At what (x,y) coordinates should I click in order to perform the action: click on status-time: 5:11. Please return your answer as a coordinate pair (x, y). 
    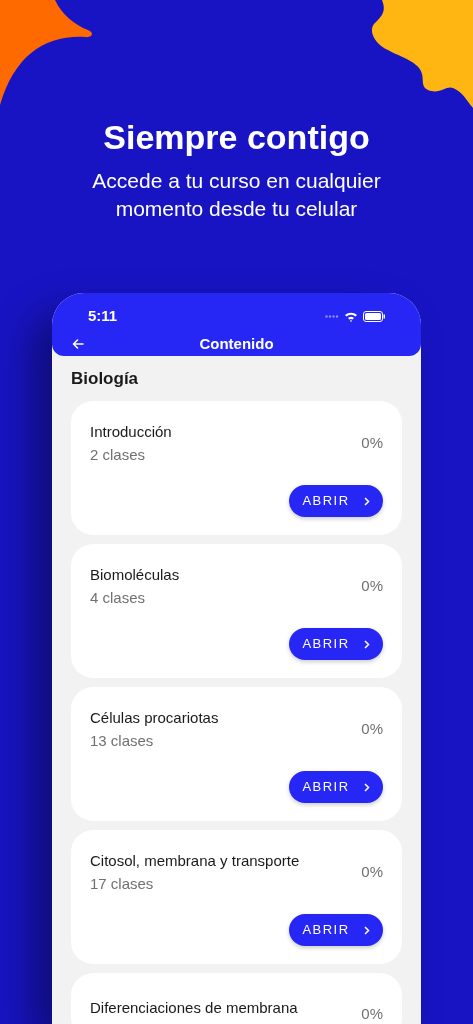
    Looking at the image, I should click on (103, 315).